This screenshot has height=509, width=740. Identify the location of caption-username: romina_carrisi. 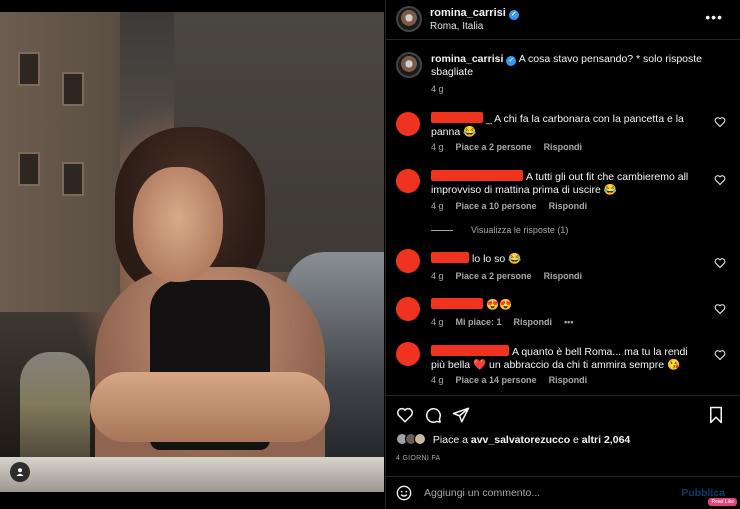
(467, 59).